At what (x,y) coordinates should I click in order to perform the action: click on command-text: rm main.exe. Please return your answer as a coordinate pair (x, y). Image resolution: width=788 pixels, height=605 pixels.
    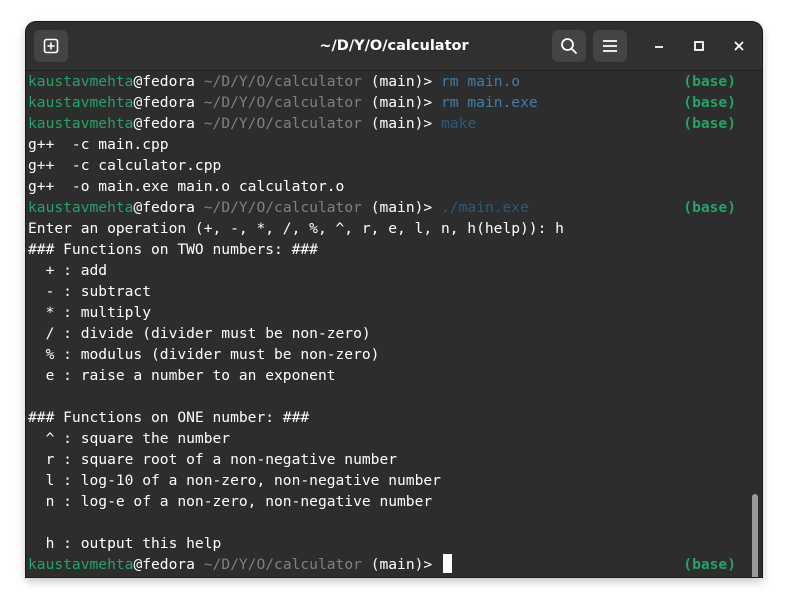
    Looking at the image, I should click on (489, 102).